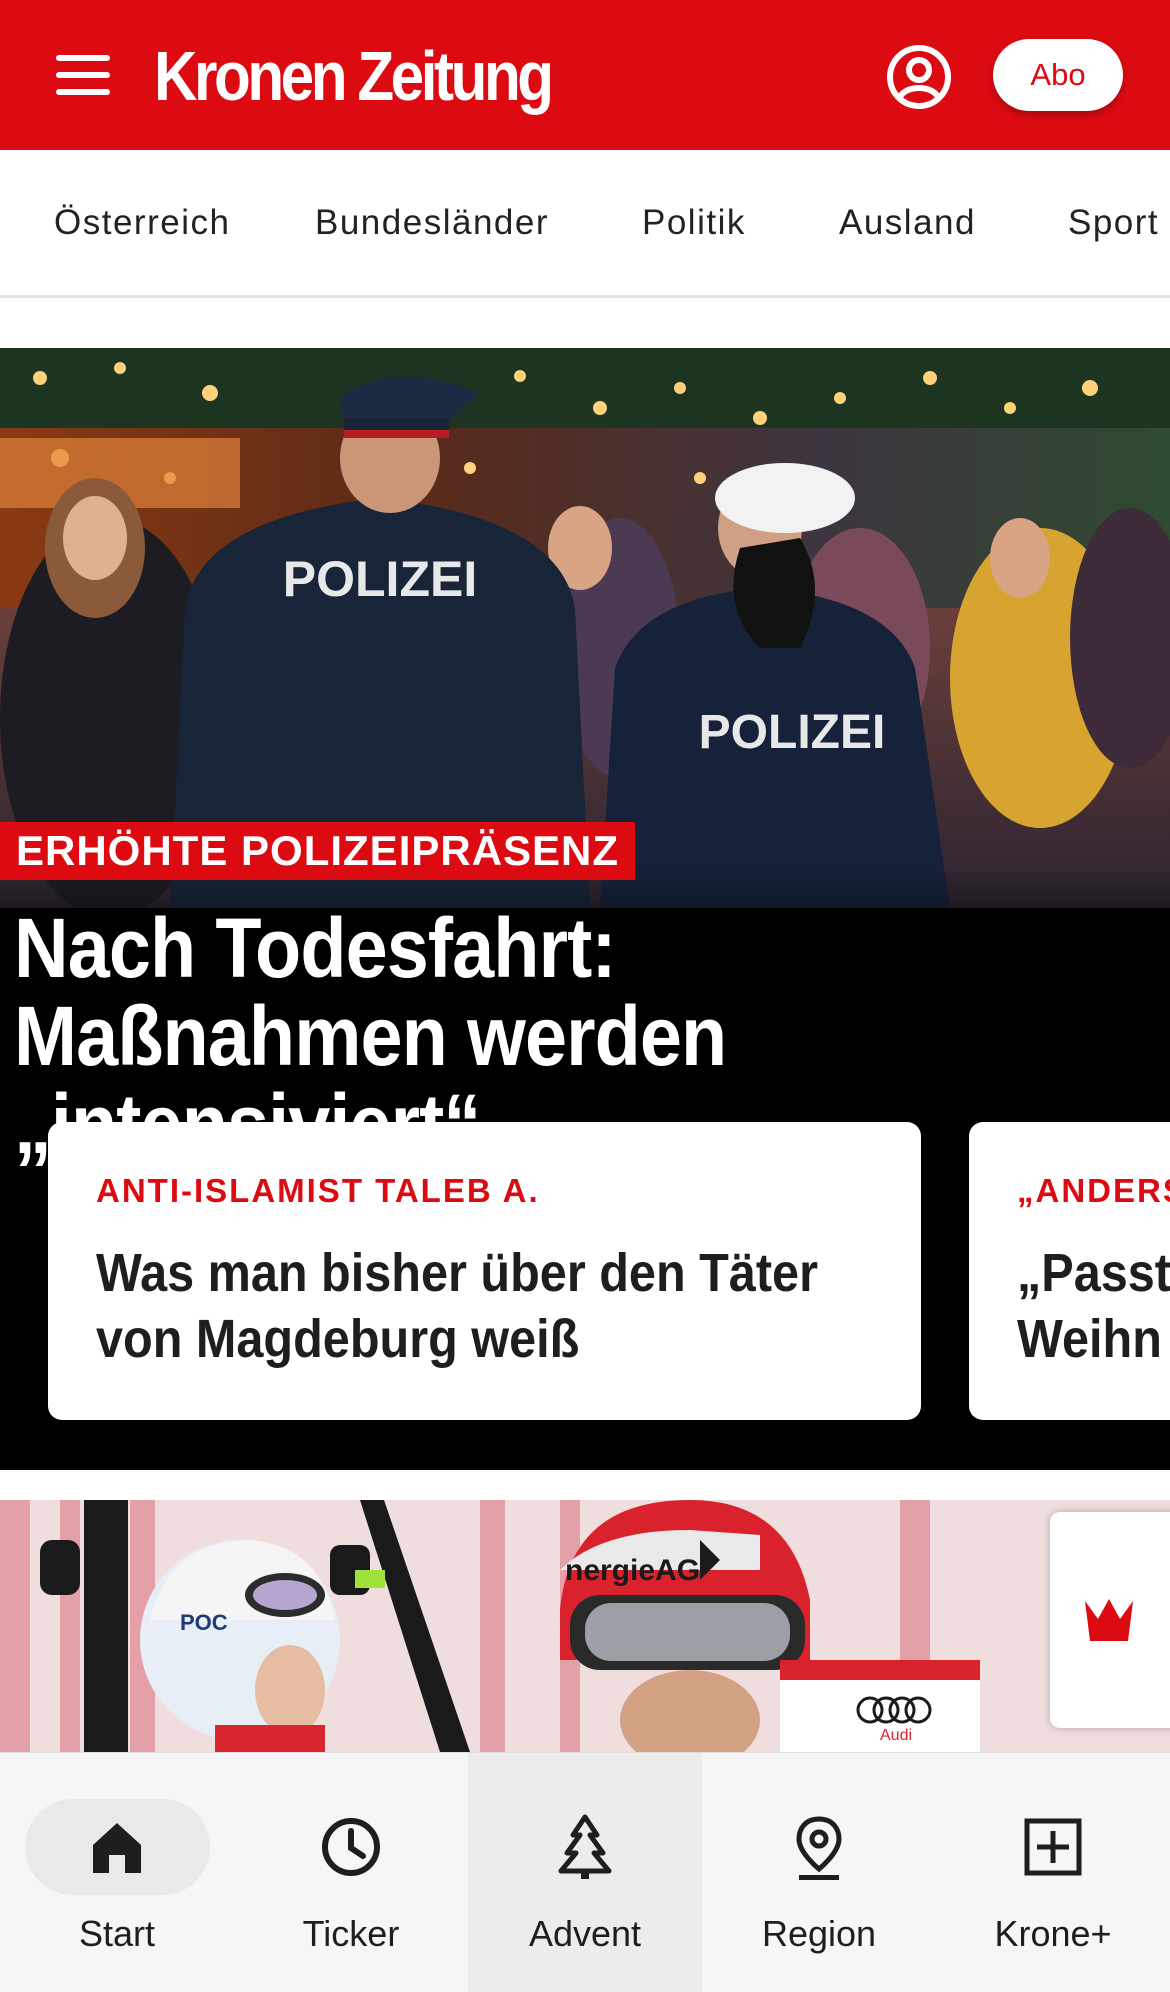 This screenshot has height=1992, width=1170. What do you see at coordinates (457, 1273) in the screenshot?
I see `card-title-line: Was man bisher über den Täter` at bounding box center [457, 1273].